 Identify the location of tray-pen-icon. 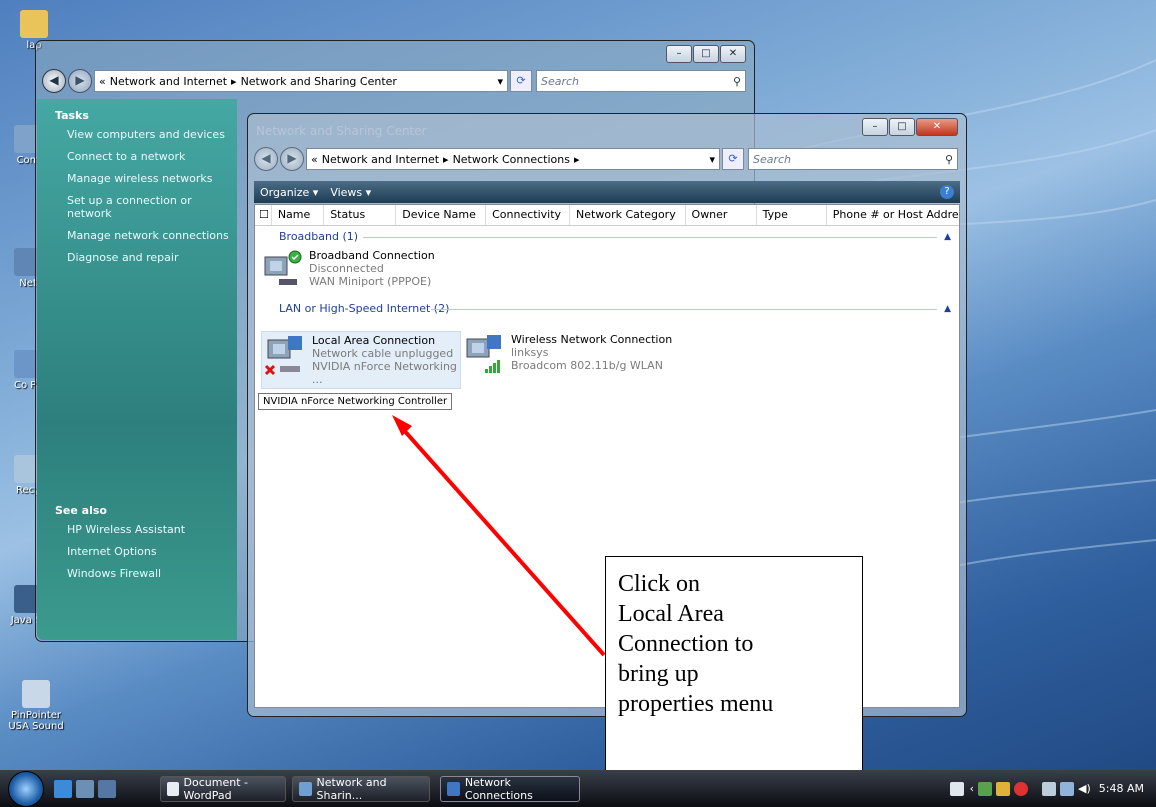
(956, 788).